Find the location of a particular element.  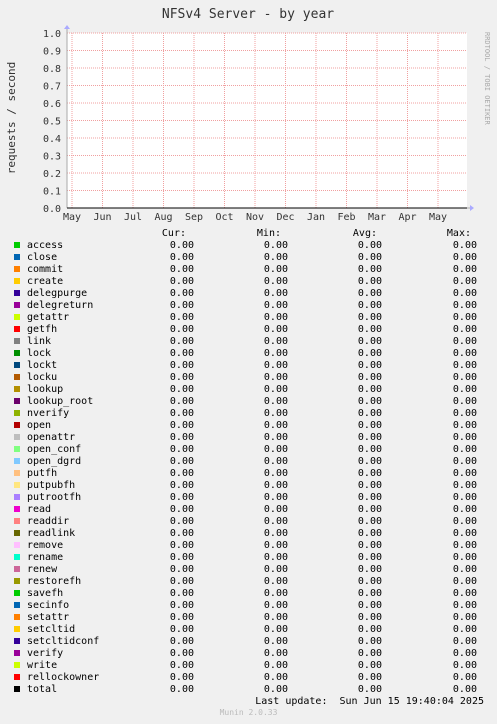

chart-title: NFSv4 Server - by year is located at coordinates (248, 14).